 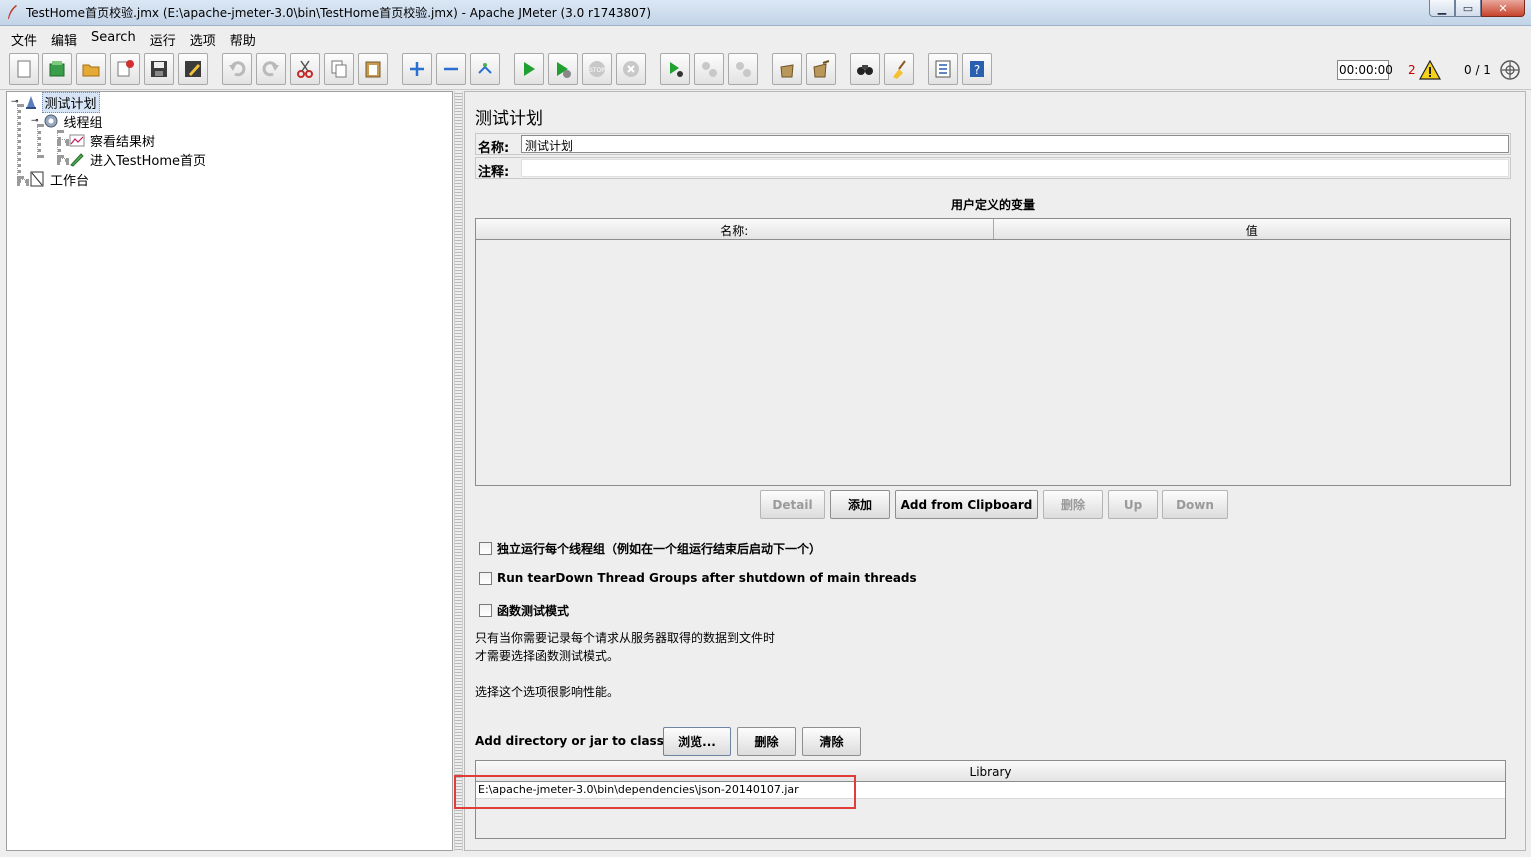 I want to click on collapse-icon, so click(x=451, y=69).